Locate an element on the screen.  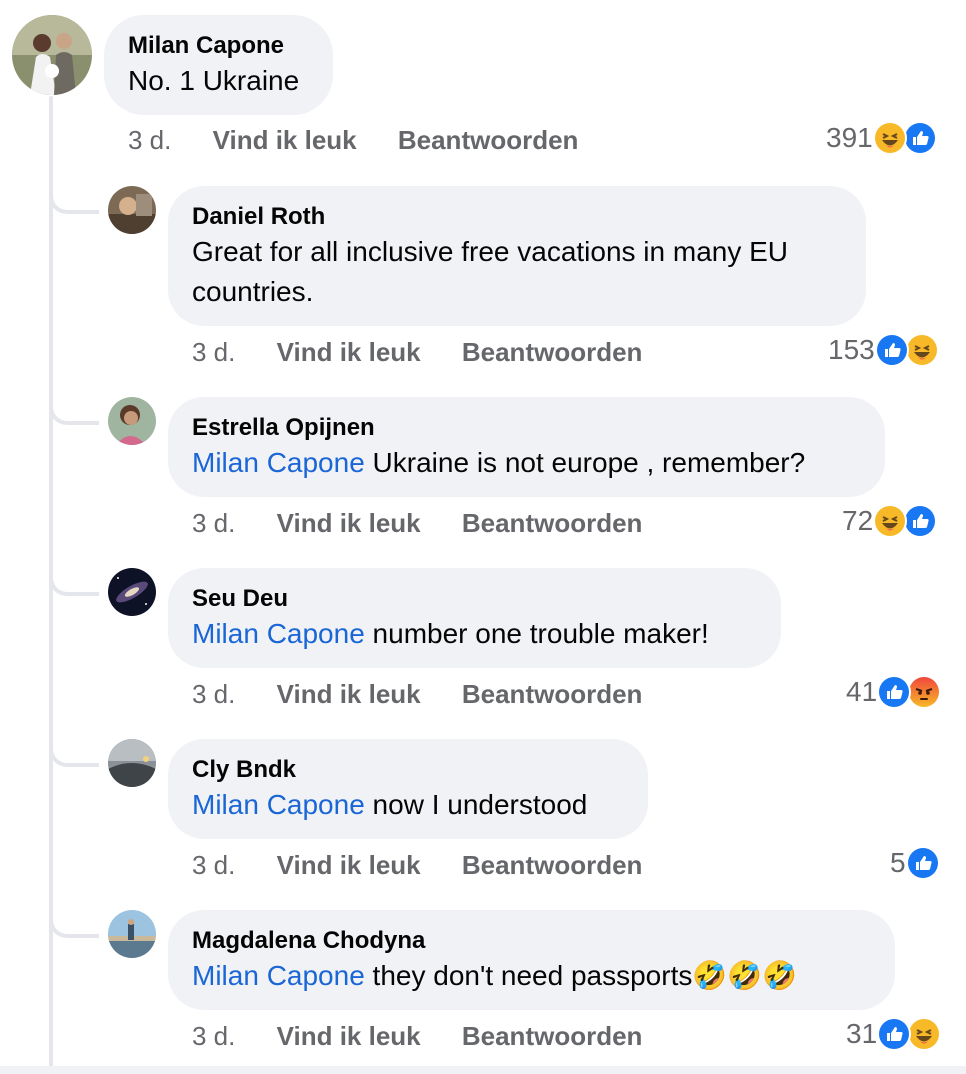
angry-icon is located at coordinates (924, 692).